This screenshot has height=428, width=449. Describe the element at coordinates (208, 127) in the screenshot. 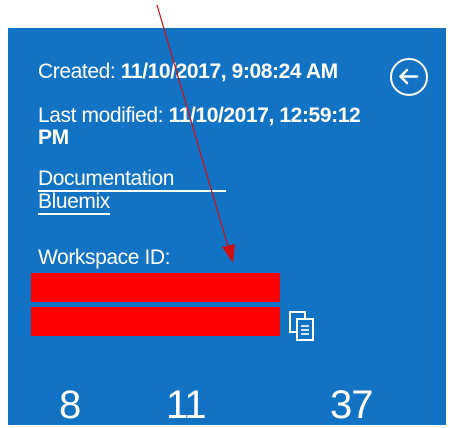

I see `modified-info: Last modified: 11/10/2017, 12:59:12 PM` at that location.